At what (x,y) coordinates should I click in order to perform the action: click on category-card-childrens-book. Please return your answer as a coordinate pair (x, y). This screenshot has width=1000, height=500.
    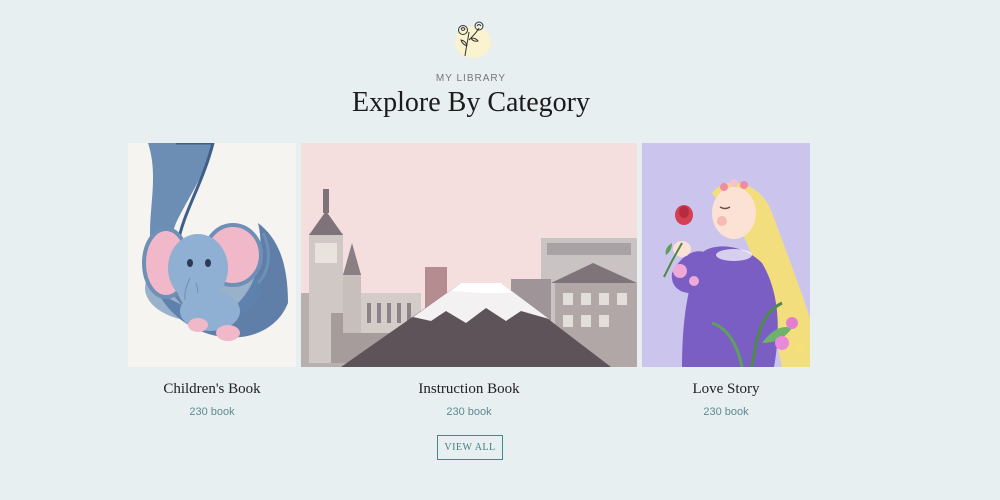
    Looking at the image, I should click on (212, 255).